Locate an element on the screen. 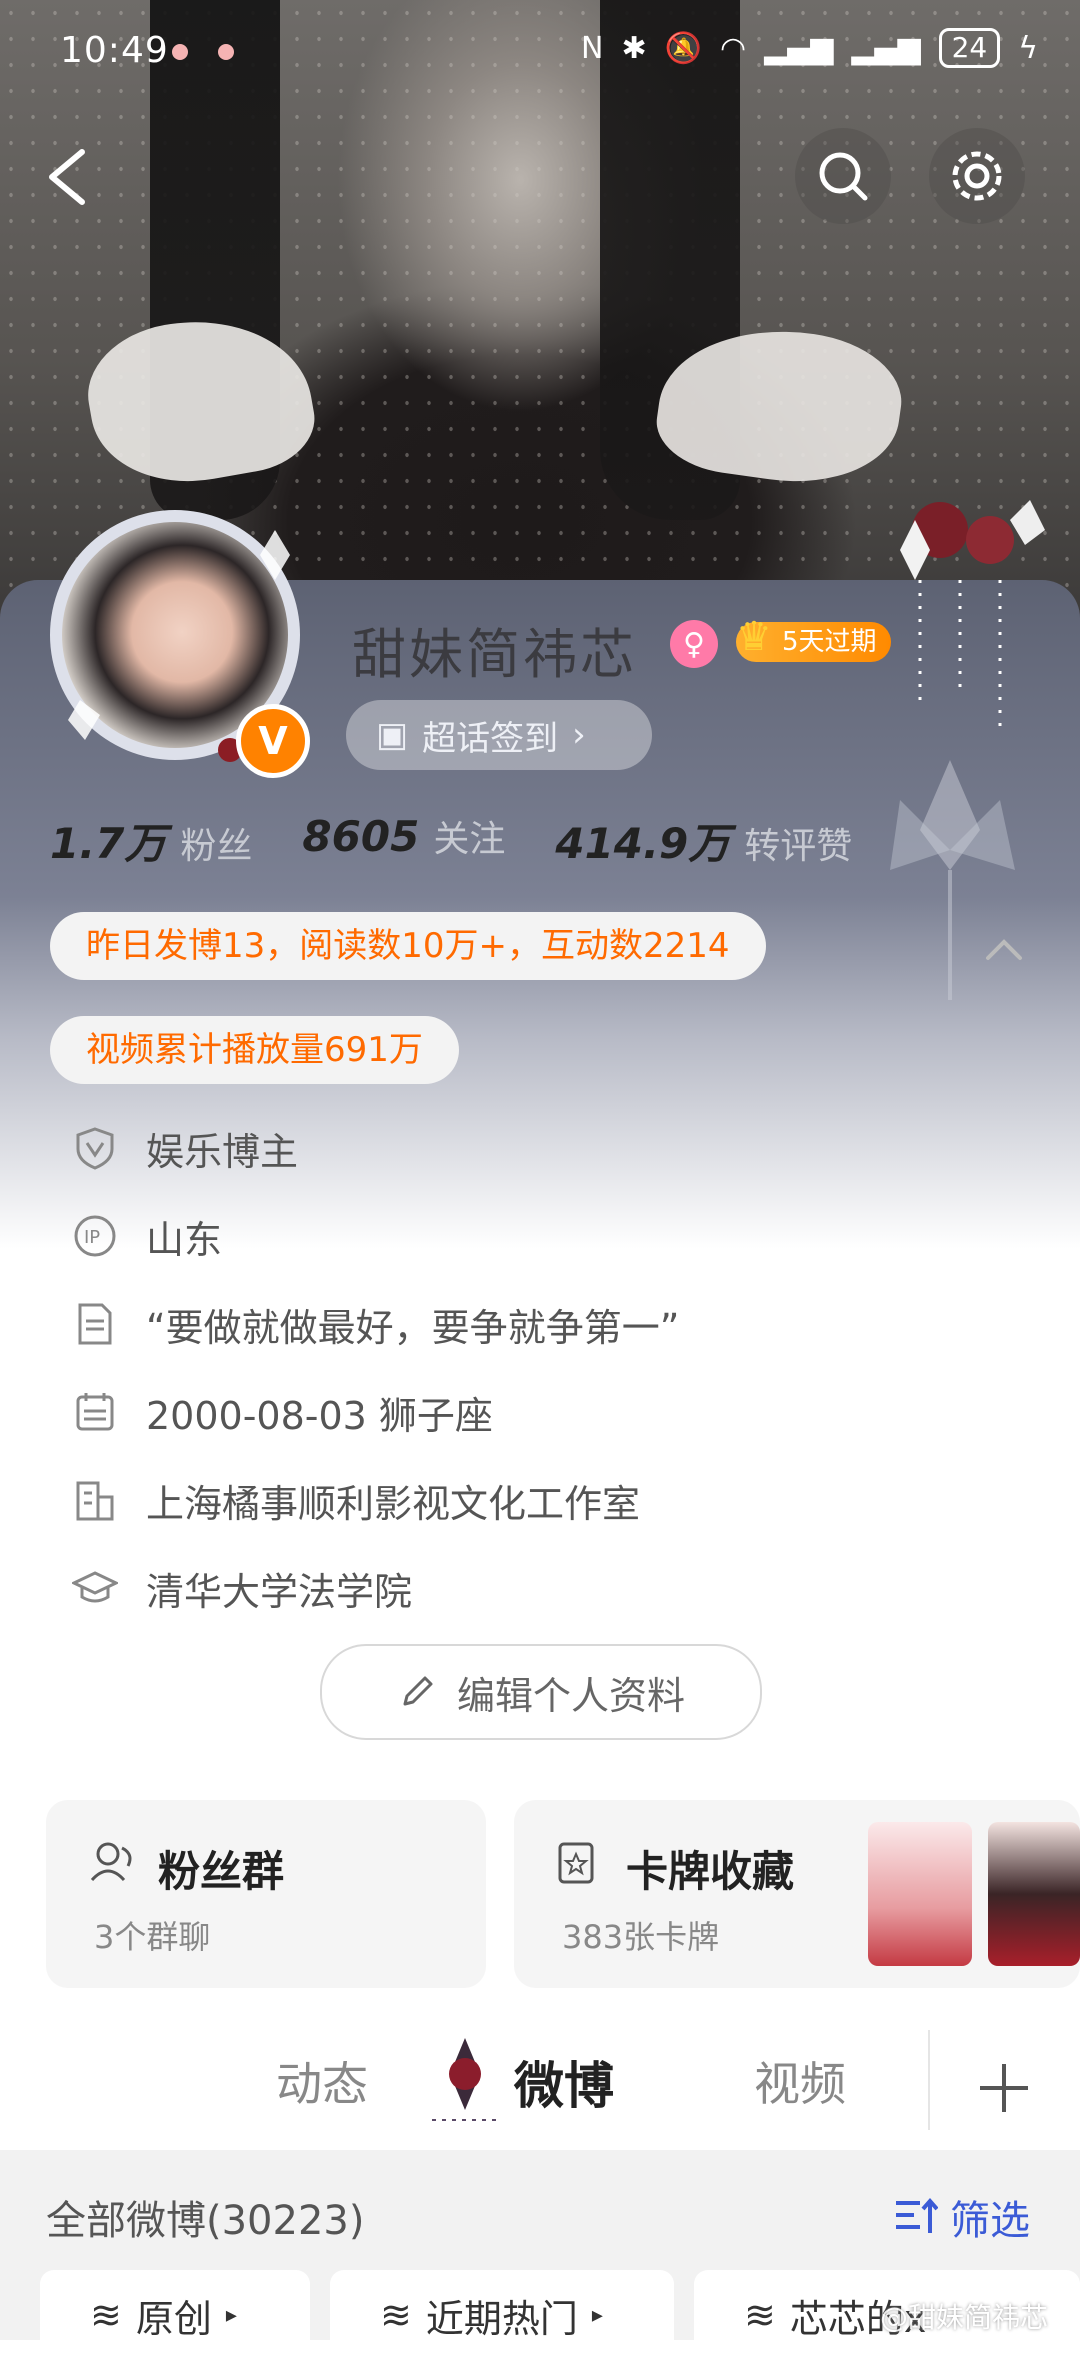 The image size is (1080, 2360). back-button is located at coordinates (70, 175).